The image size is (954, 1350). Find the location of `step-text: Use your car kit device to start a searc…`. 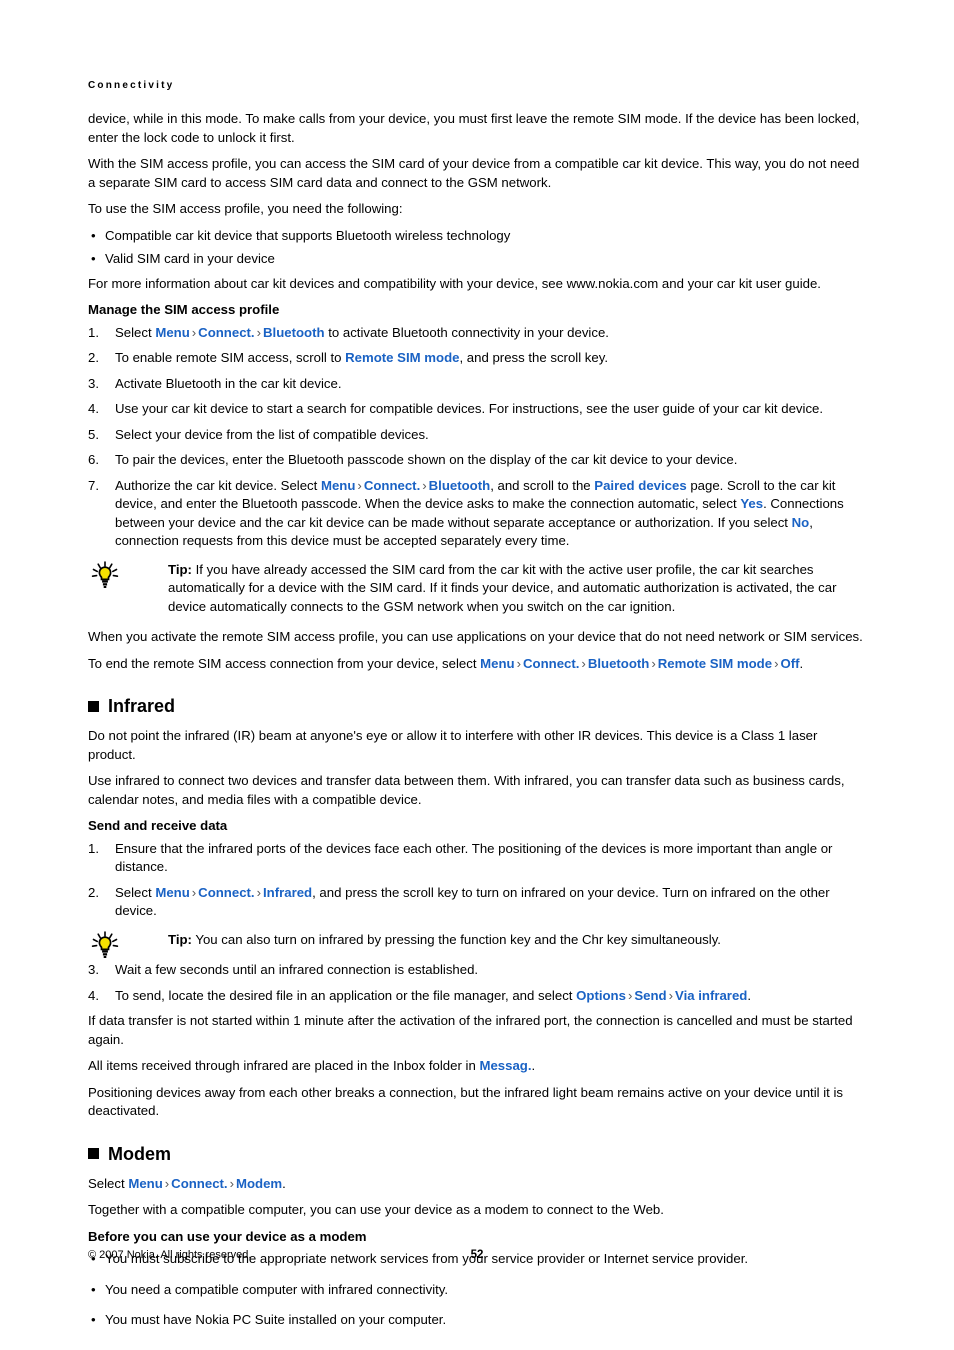

step-text: Use your car kit device to start a searc… is located at coordinates (469, 408).